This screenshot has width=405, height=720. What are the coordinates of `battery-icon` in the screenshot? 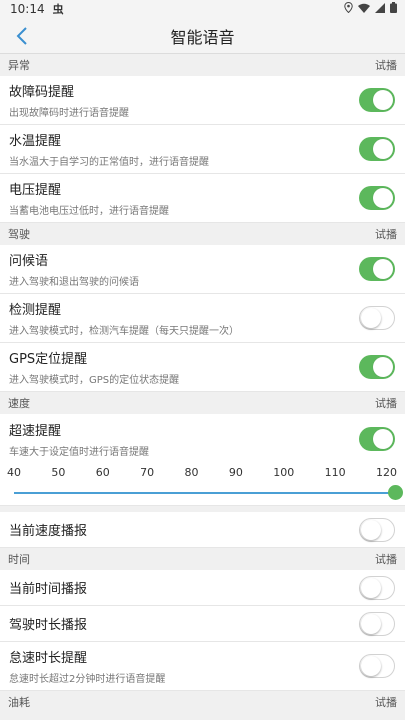 It's located at (393, 9).